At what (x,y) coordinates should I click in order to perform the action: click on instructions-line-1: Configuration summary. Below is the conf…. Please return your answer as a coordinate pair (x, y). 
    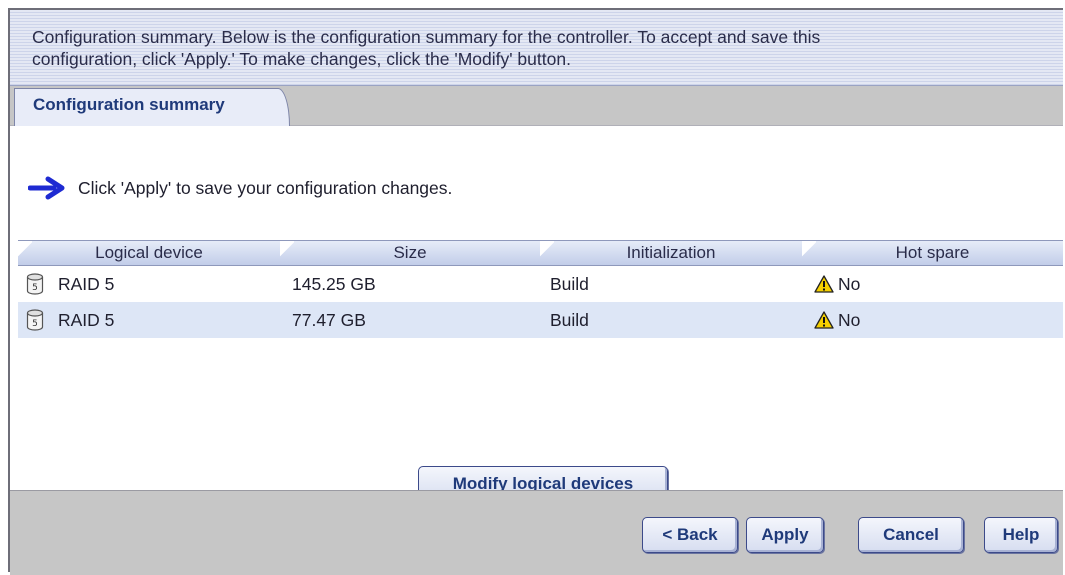
    Looking at the image, I should click on (426, 37).